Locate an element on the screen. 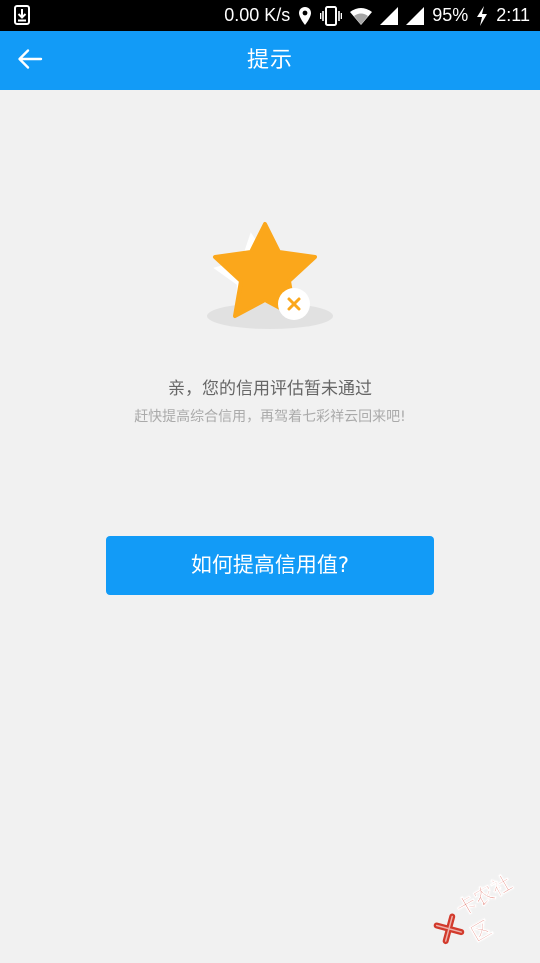 This screenshot has width=540, height=963. improve-credit-button: 如何提高信用值? is located at coordinates (270, 565).